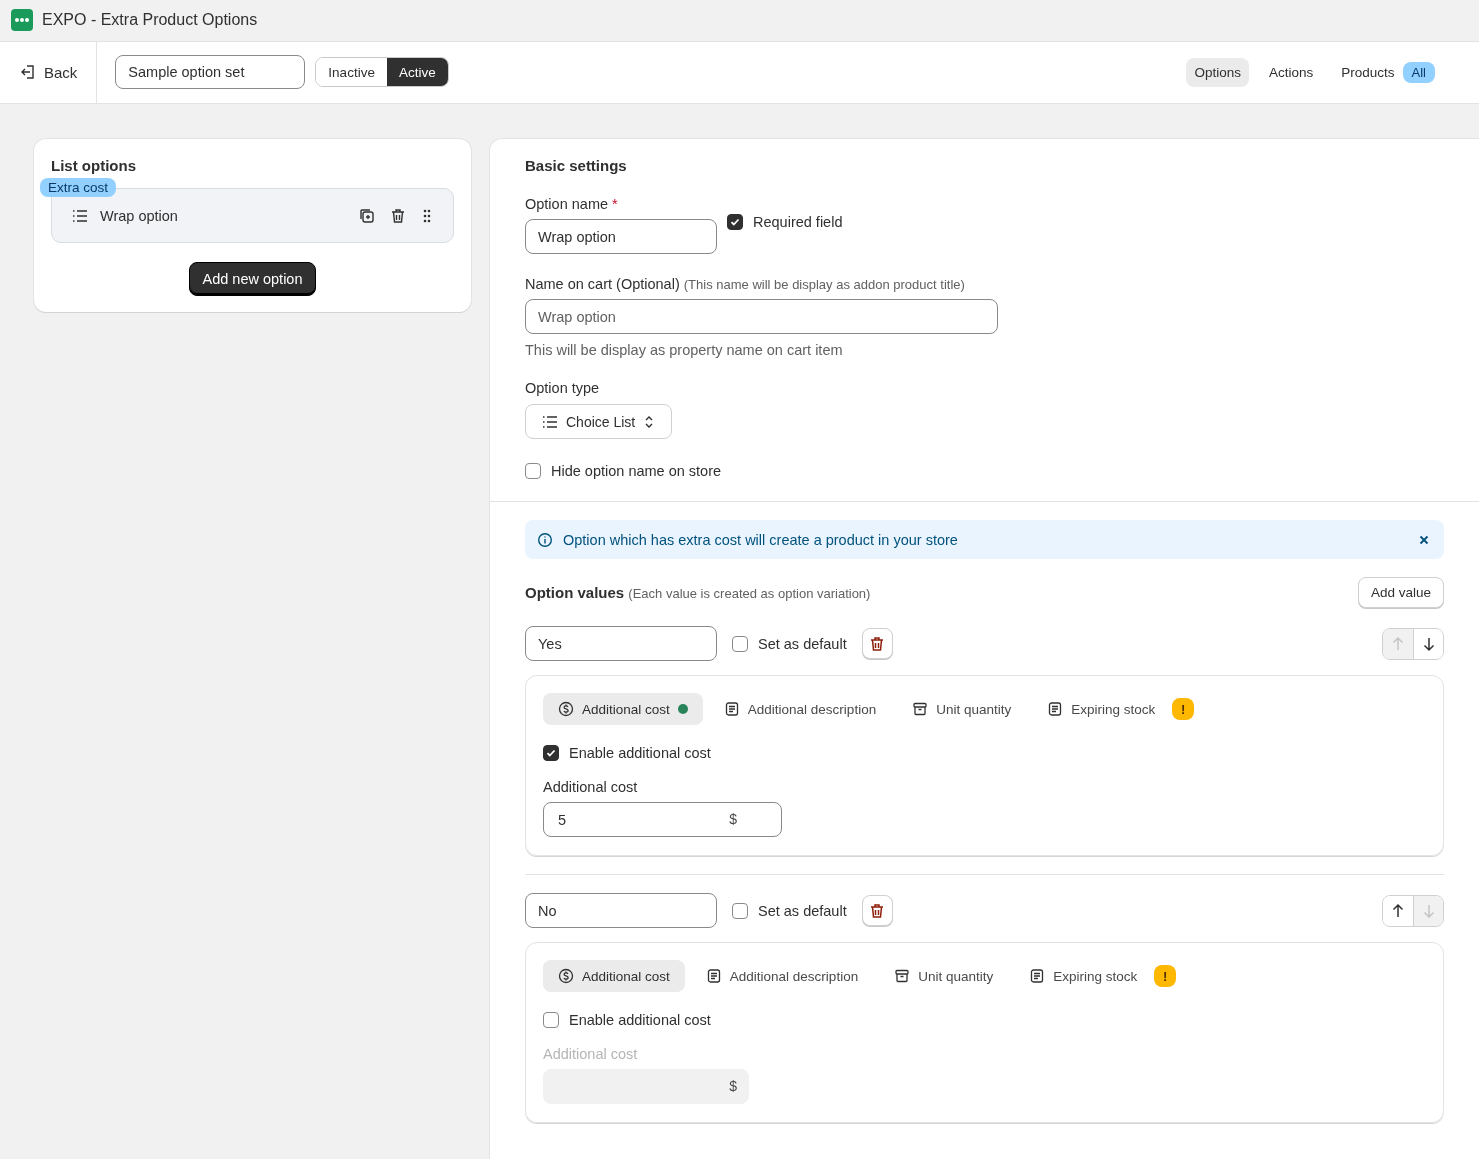 The image size is (1479, 1159). I want to click on required-field-checkbox: Required field, so click(785, 222).